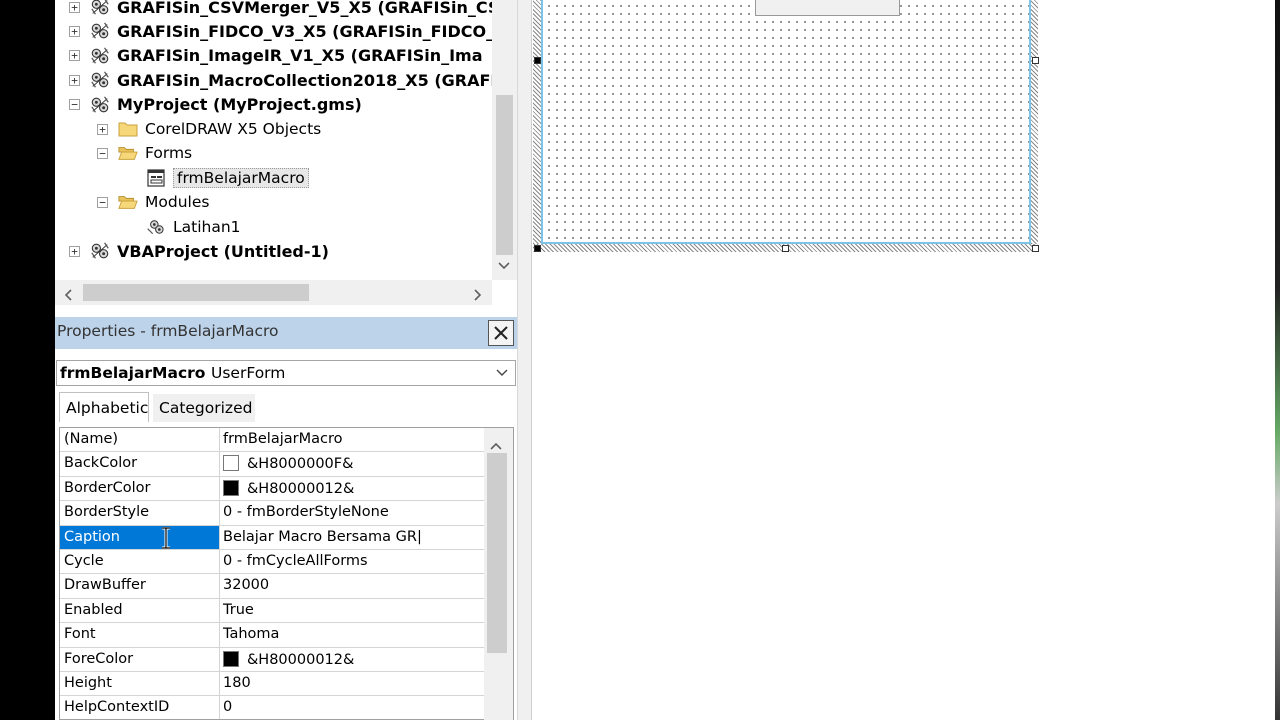  Describe the element at coordinates (183, 227) in the screenshot. I see `tree-item: Latihan1` at that location.